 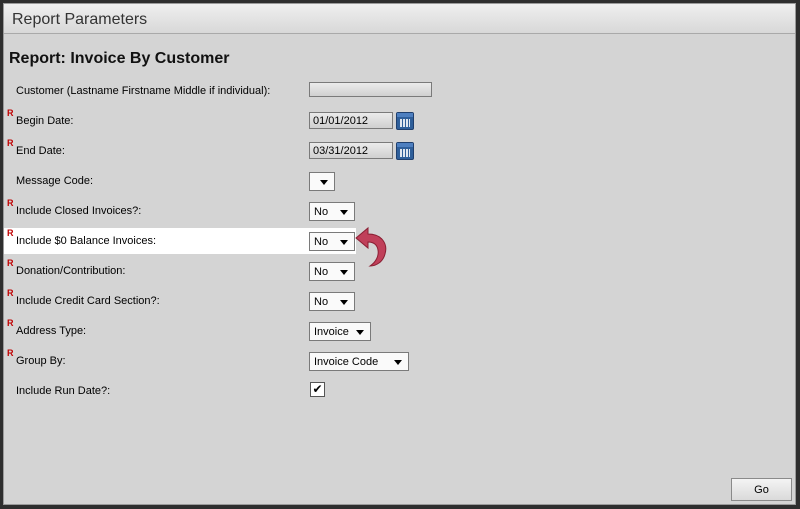 What do you see at coordinates (399, 19) in the screenshot?
I see `title-bar: Report Parameters` at bounding box center [399, 19].